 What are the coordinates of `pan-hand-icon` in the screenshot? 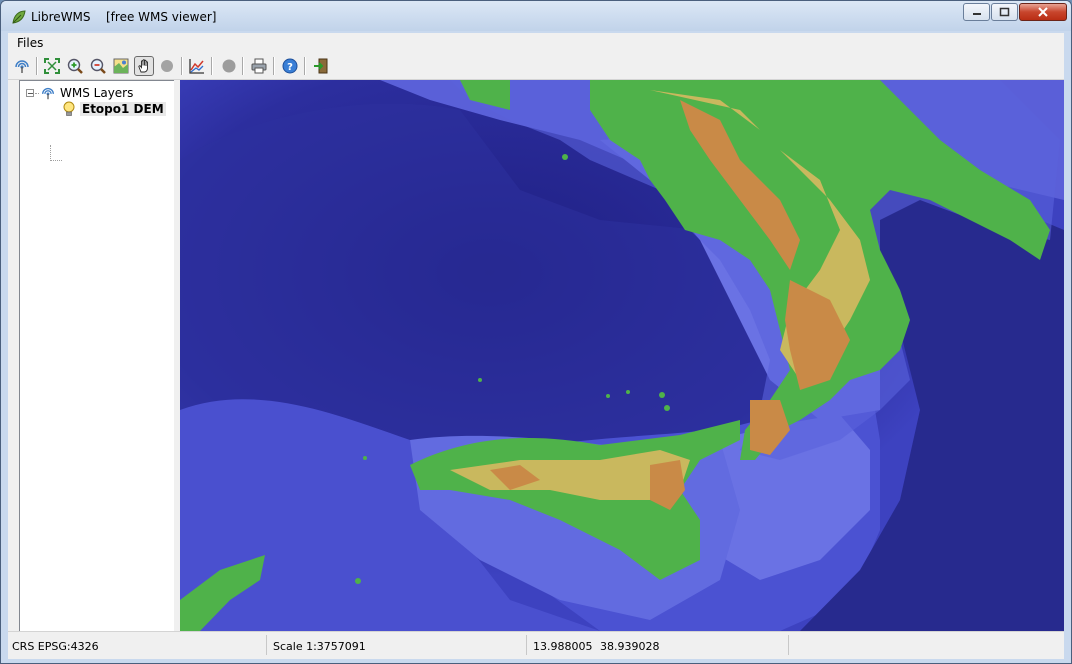 It's located at (143, 66).